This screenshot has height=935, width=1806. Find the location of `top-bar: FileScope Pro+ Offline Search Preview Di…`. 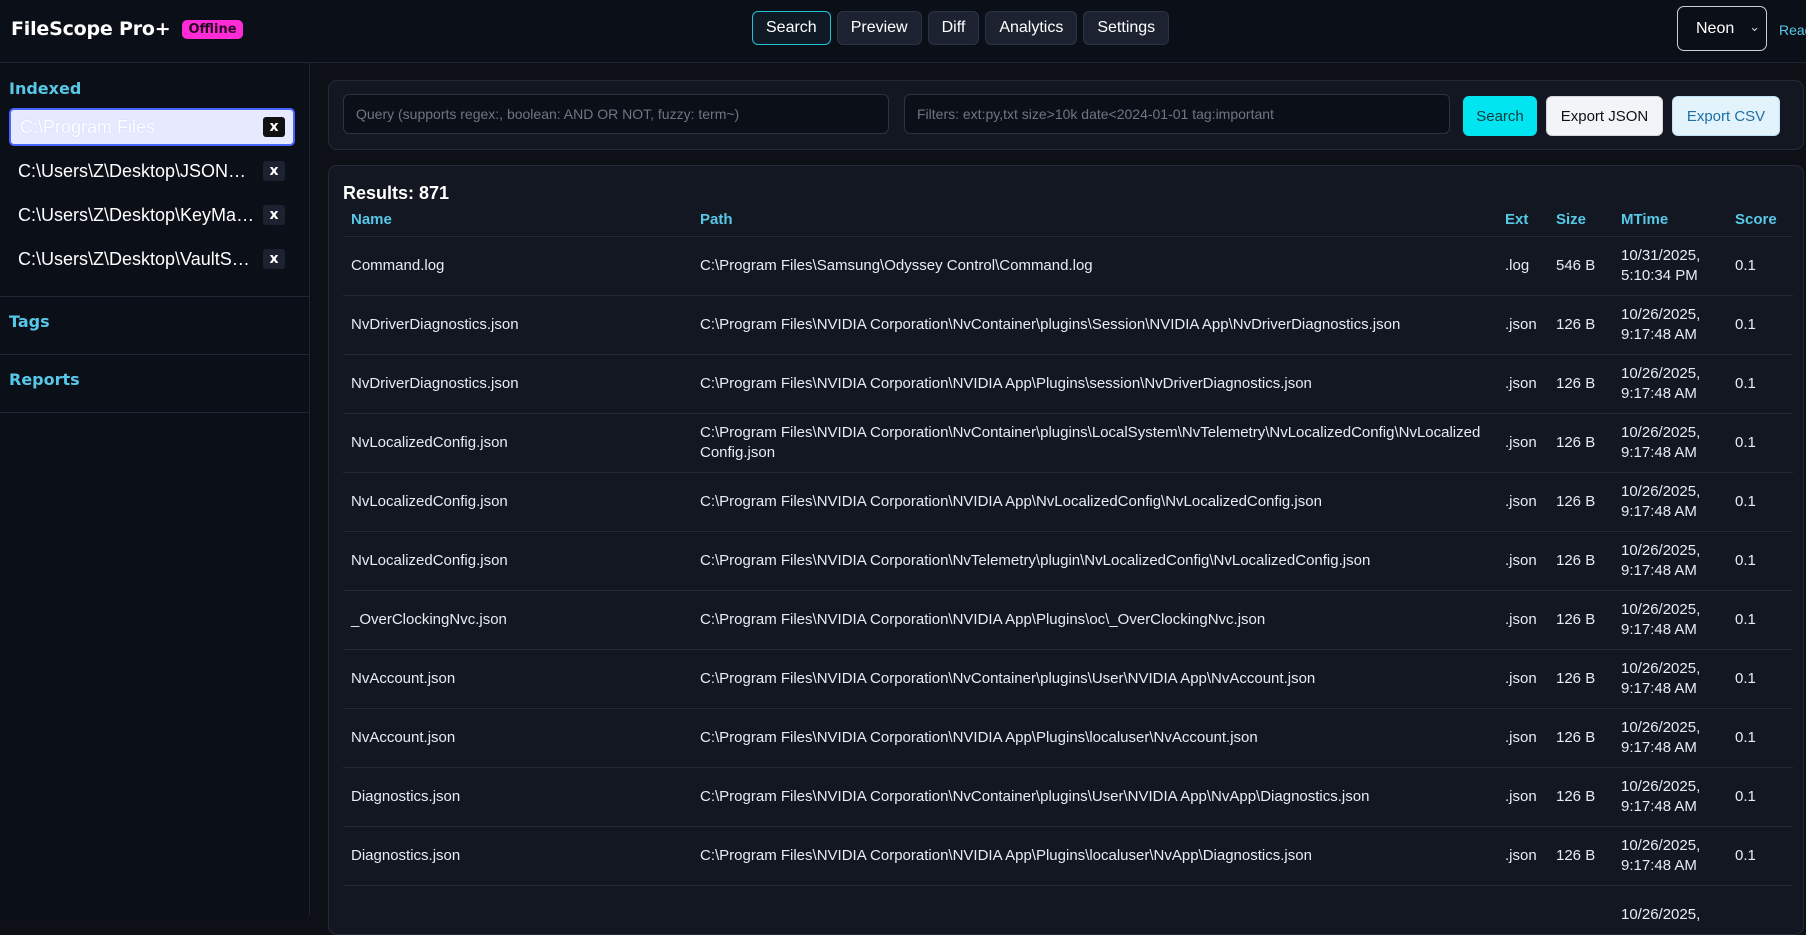

top-bar: FileScope Pro+ Offline Search Preview Di… is located at coordinates (903, 31).